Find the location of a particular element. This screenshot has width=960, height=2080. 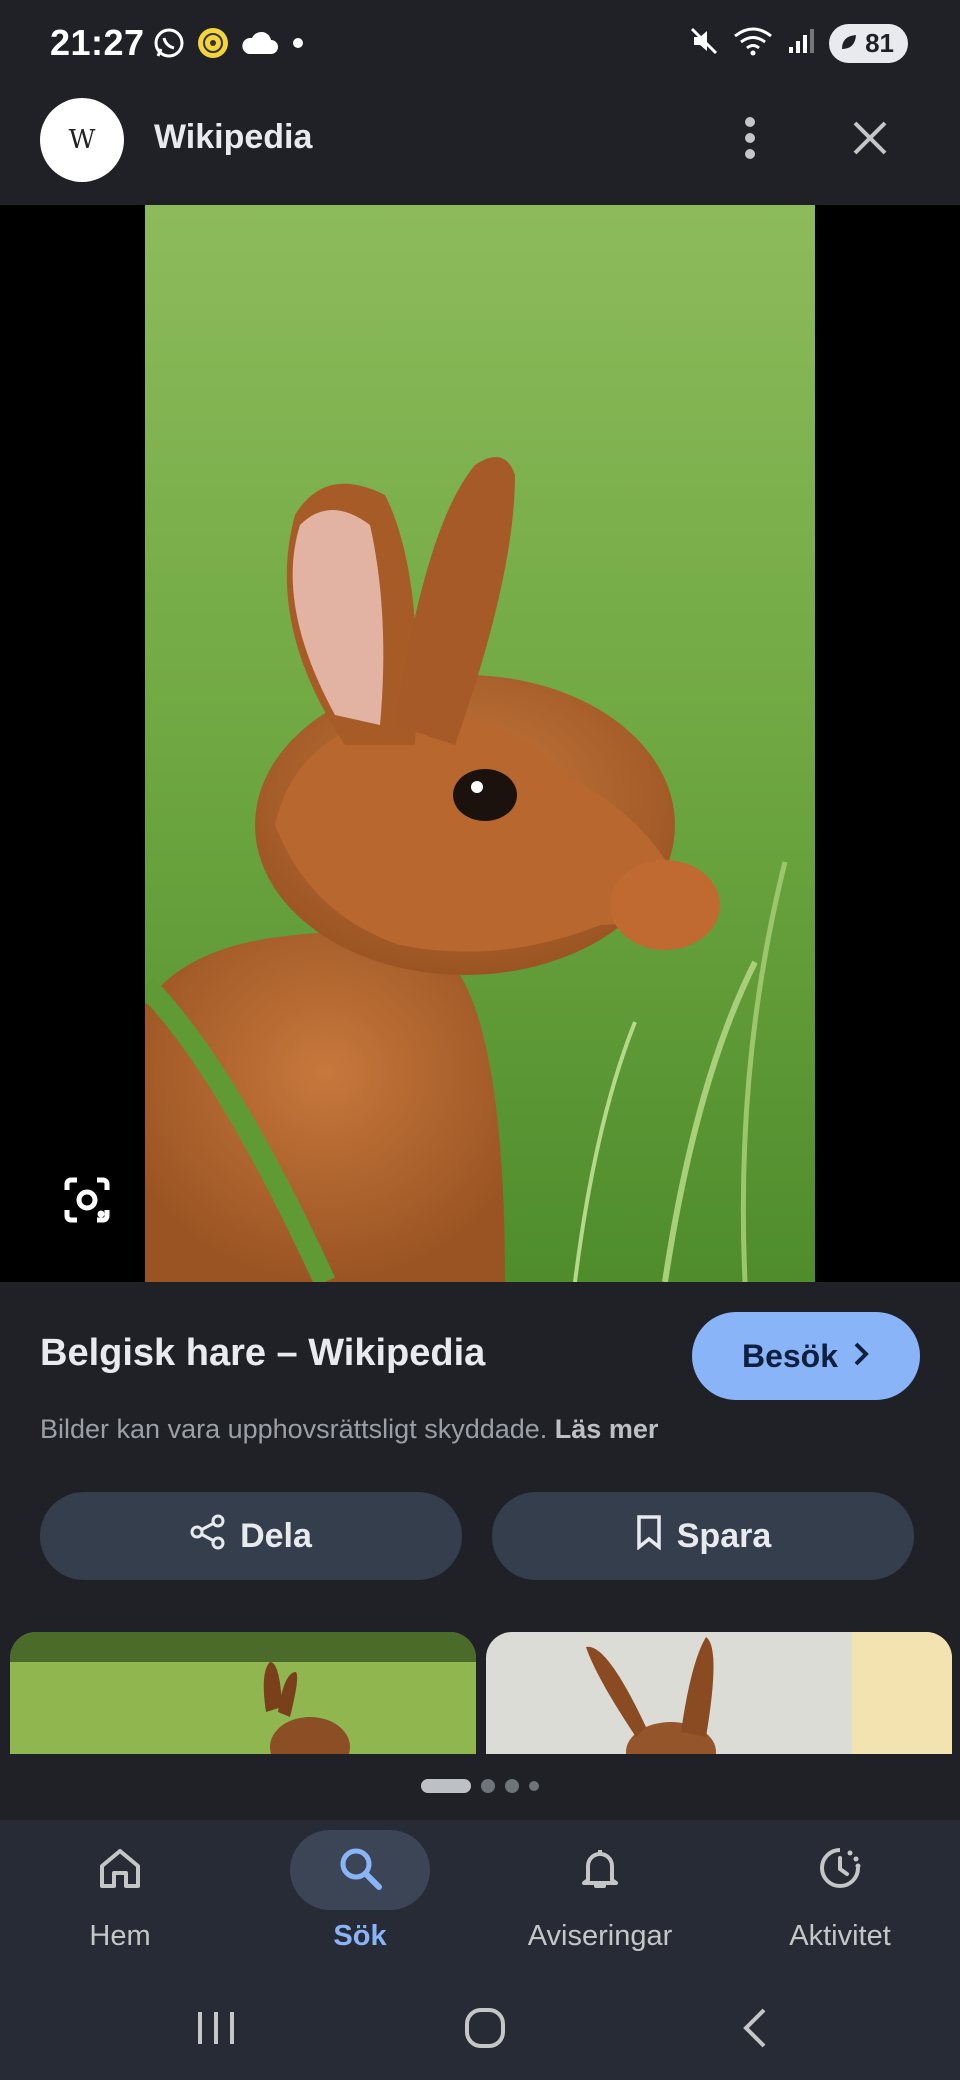

status-left-icons is located at coordinates (230, 45).